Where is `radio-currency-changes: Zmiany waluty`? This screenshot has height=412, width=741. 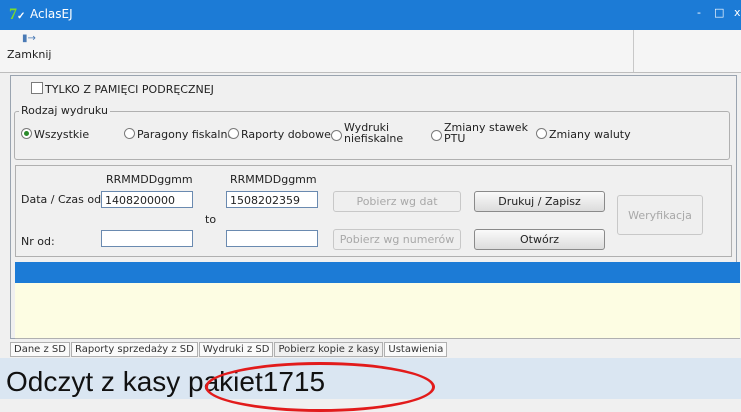 radio-currency-changes: Zmiany waluty is located at coordinates (583, 134).